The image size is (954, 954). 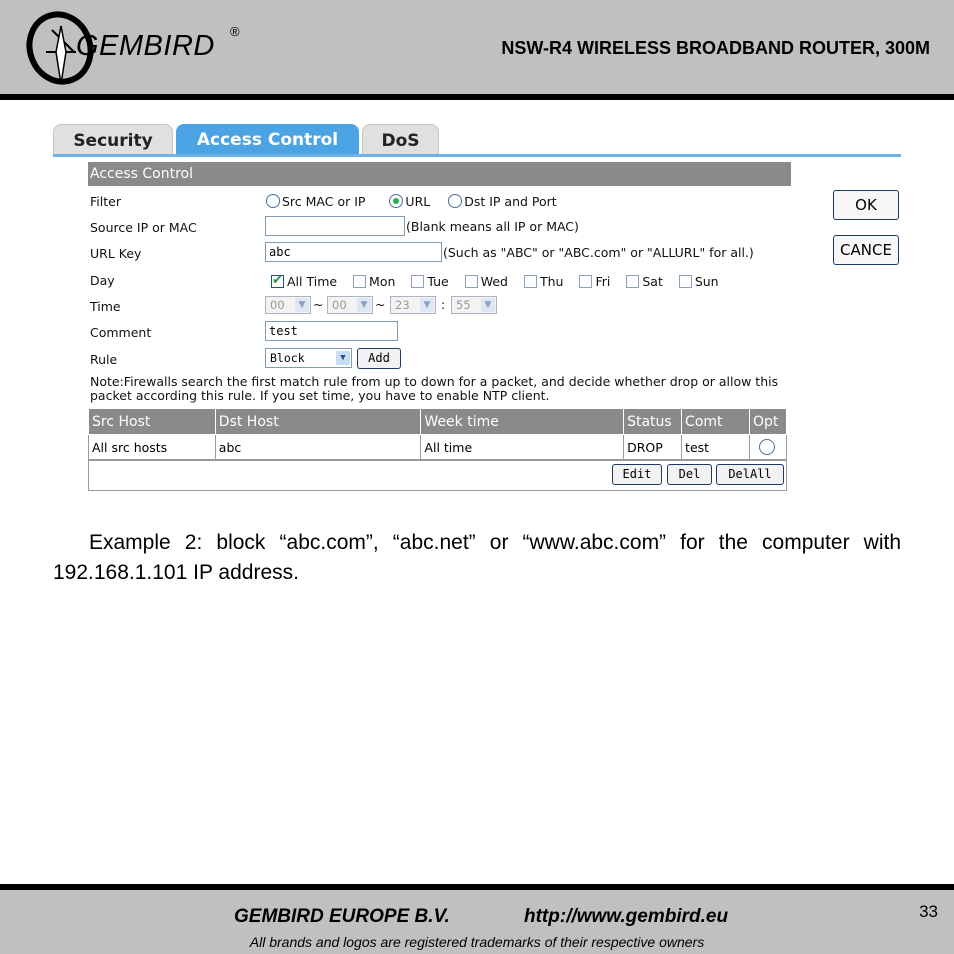 What do you see at coordinates (277, 305) in the screenshot?
I see `start-hour-value: 00` at bounding box center [277, 305].